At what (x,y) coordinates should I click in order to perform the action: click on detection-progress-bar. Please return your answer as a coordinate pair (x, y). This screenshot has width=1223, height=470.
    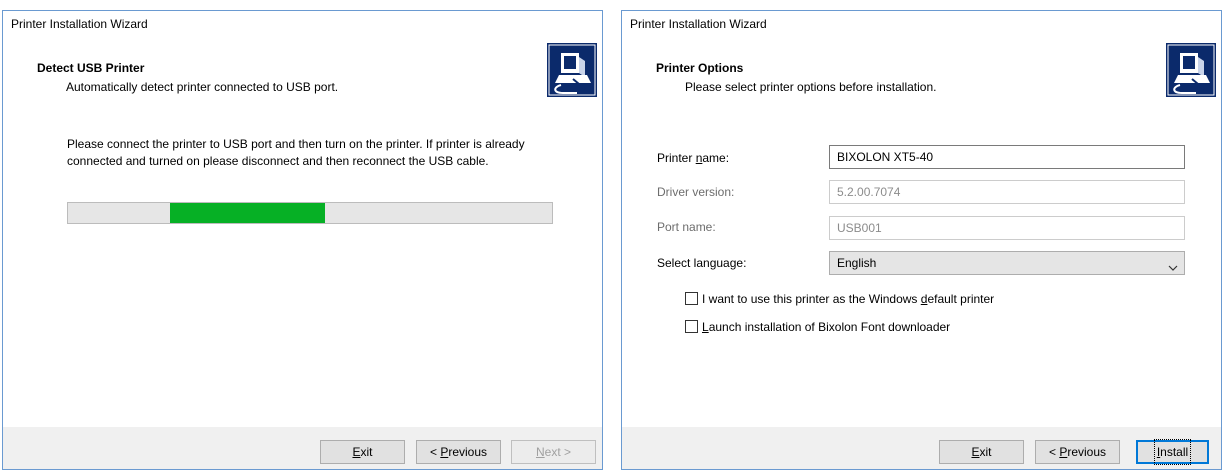
    Looking at the image, I should click on (310, 213).